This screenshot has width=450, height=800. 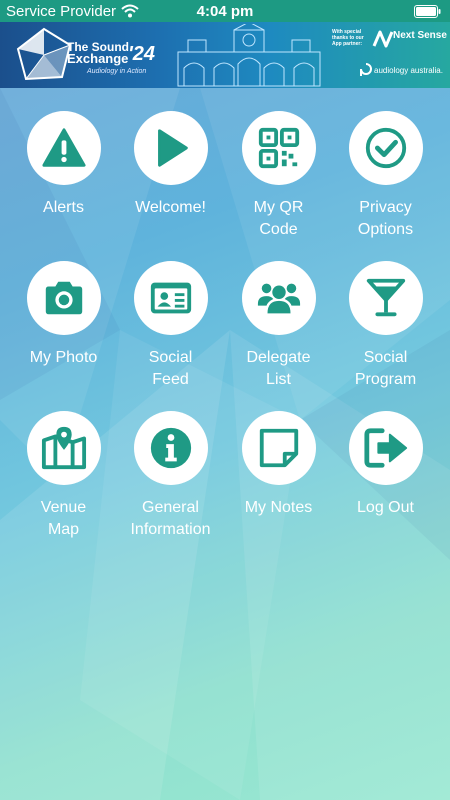 I want to click on users-icon, so click(x=278, y=298).